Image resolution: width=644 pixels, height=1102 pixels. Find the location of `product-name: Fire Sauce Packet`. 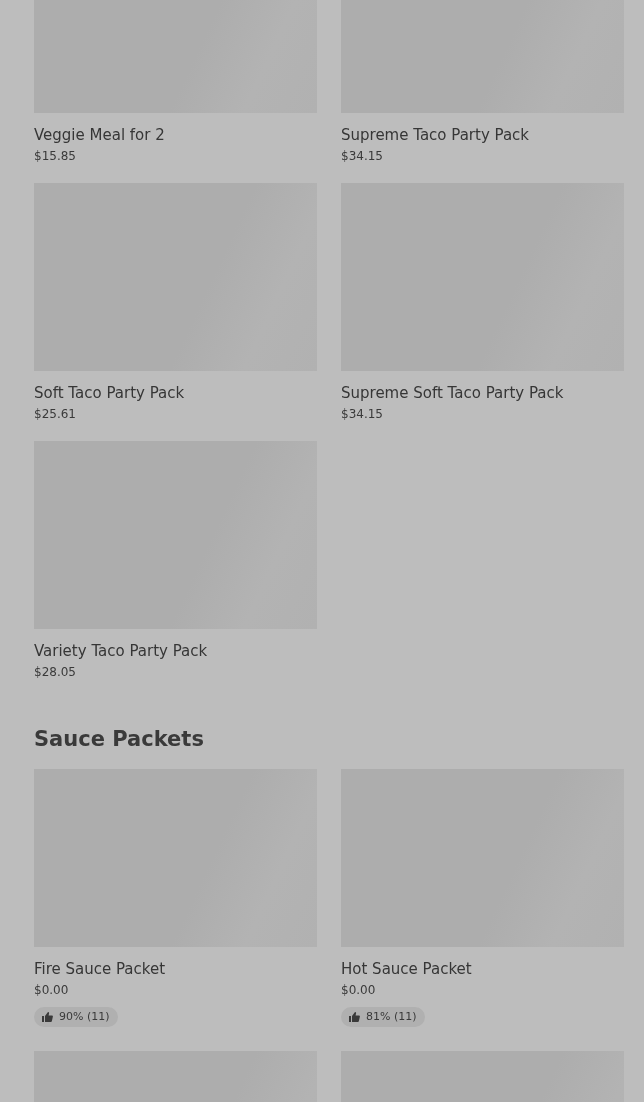

product-name: Fire Sauce Packet is located at coordinates (100, 969).